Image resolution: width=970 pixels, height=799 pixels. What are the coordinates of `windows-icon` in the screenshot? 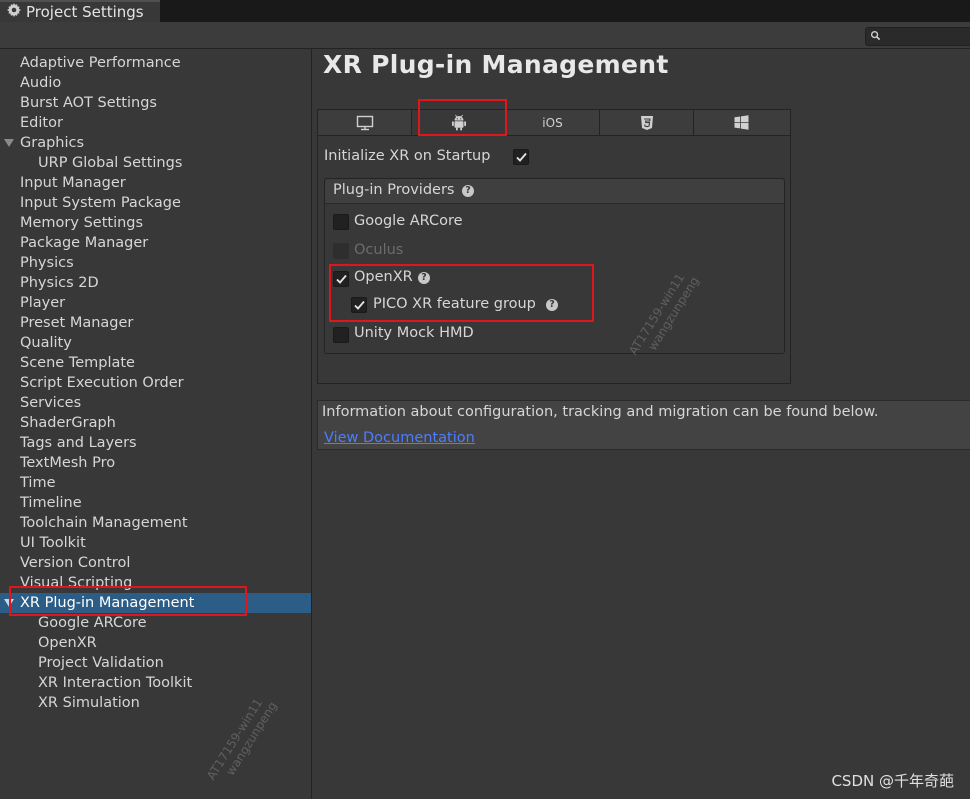 It's located at (741, 122).